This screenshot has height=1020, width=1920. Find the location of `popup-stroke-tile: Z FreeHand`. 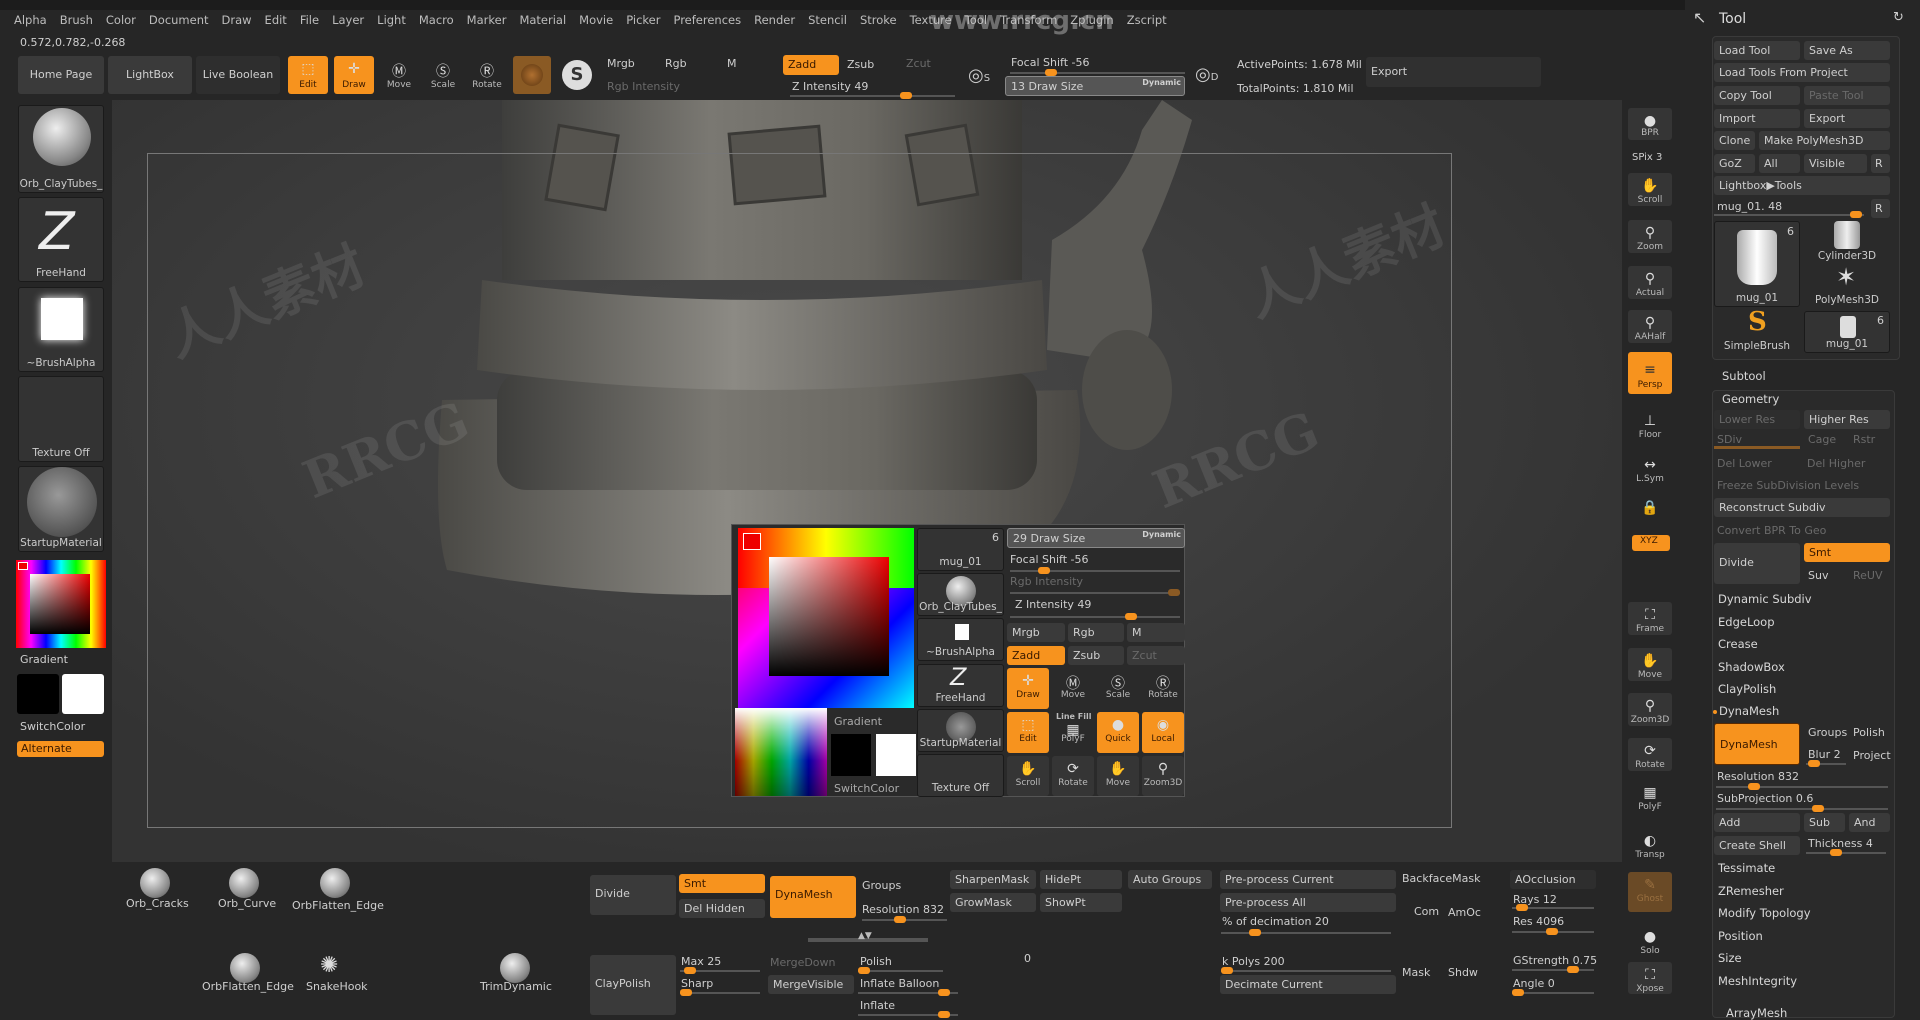

popup-stroke-tile: Z FreeHand is located at coordinates (960, 685).